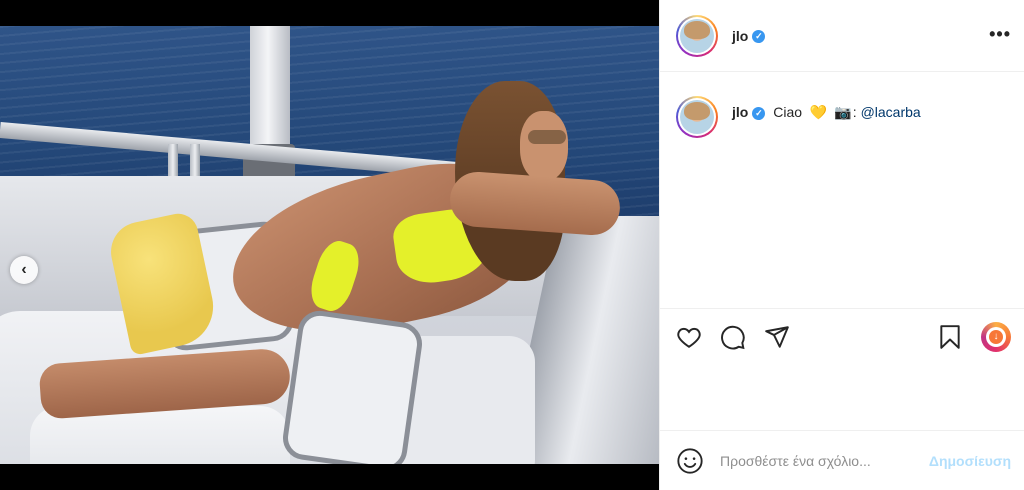 The width and height of the screenshot is (1024, 490). Describe the element at coordinates (740, 35) in the screenshot. I see `author-username-text: jlo` at that location.